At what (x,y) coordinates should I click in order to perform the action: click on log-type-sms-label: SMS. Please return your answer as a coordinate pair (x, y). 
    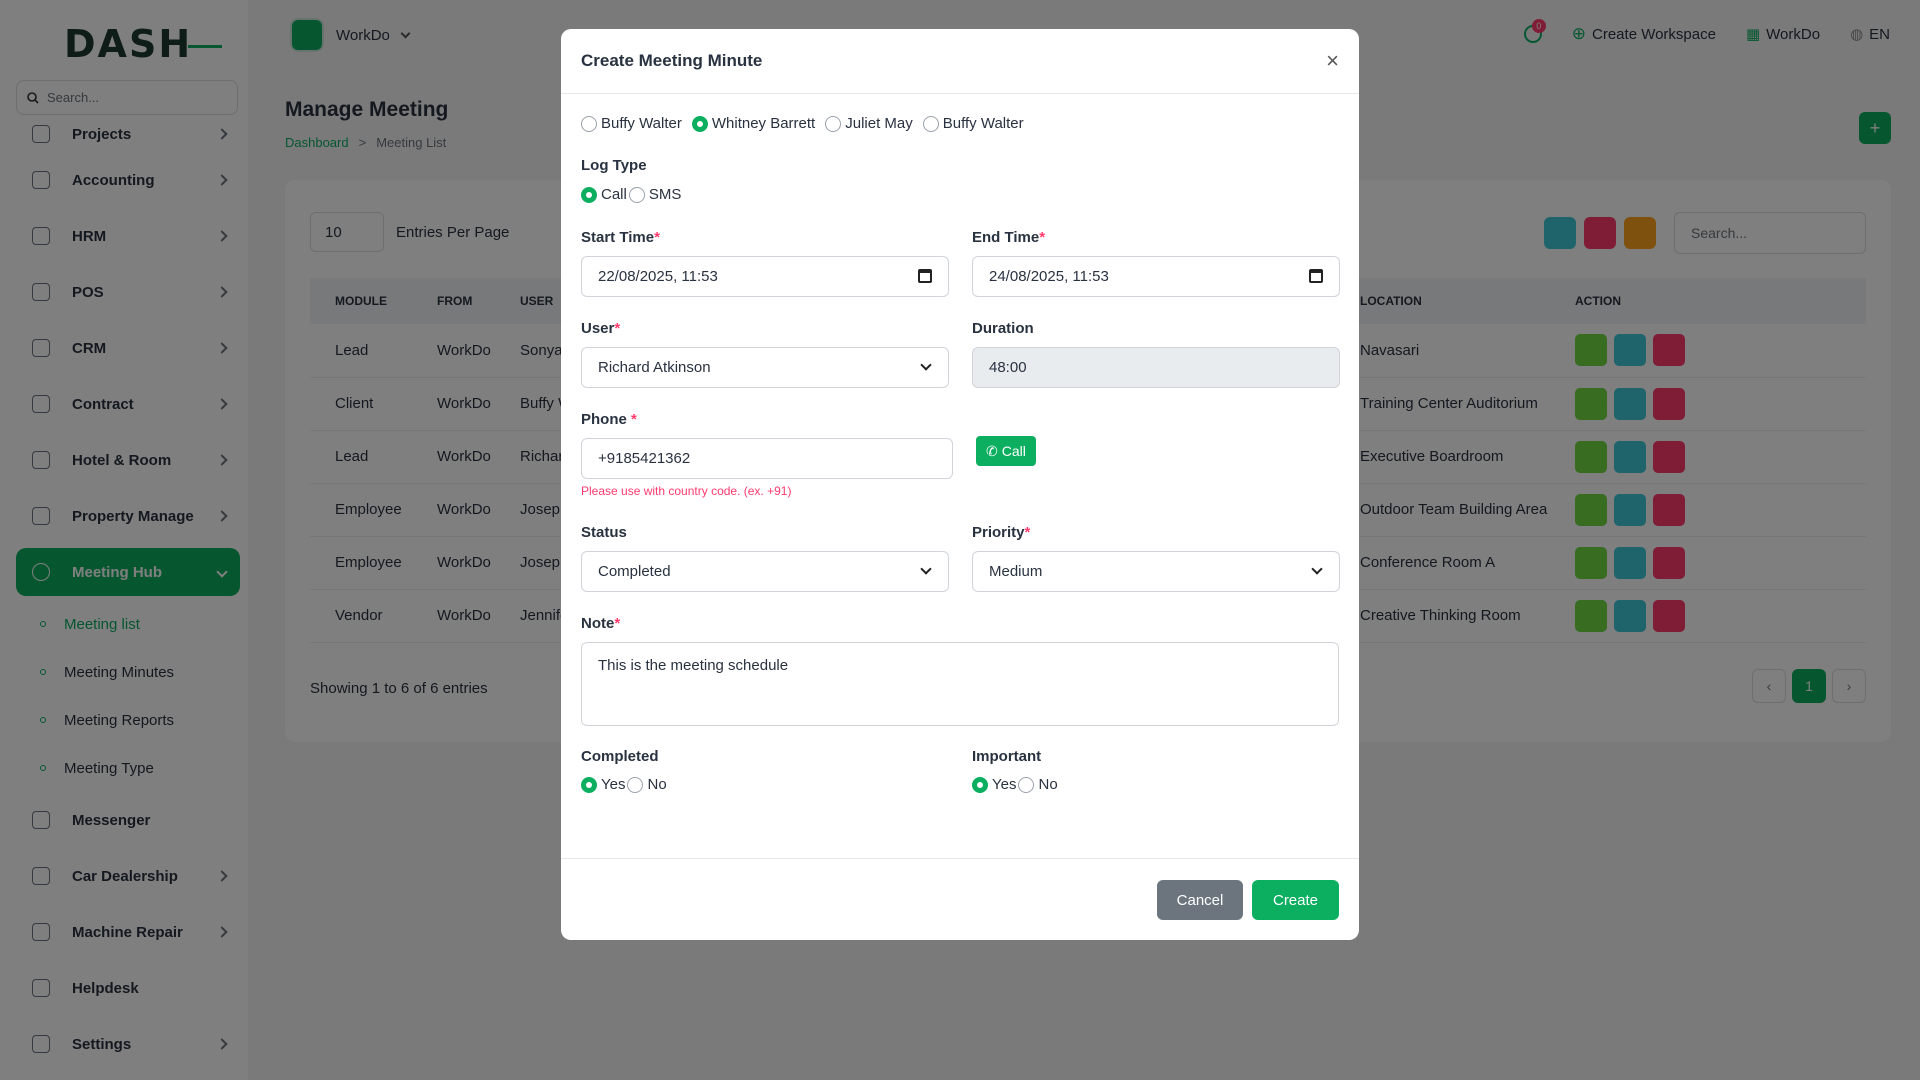
    Looking at the image, I should click on (665, 194).